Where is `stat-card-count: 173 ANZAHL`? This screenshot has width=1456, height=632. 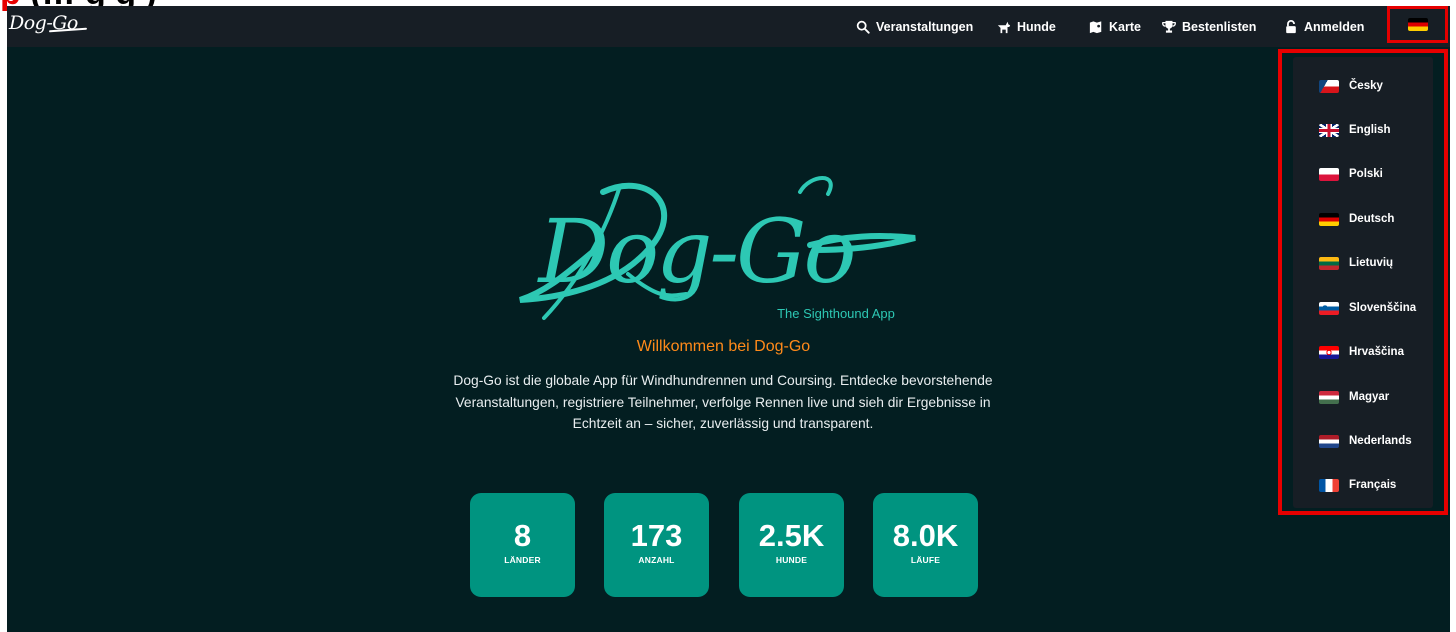
stat-card-count: 173 ANZAHL is located at coordinates (656, 545).